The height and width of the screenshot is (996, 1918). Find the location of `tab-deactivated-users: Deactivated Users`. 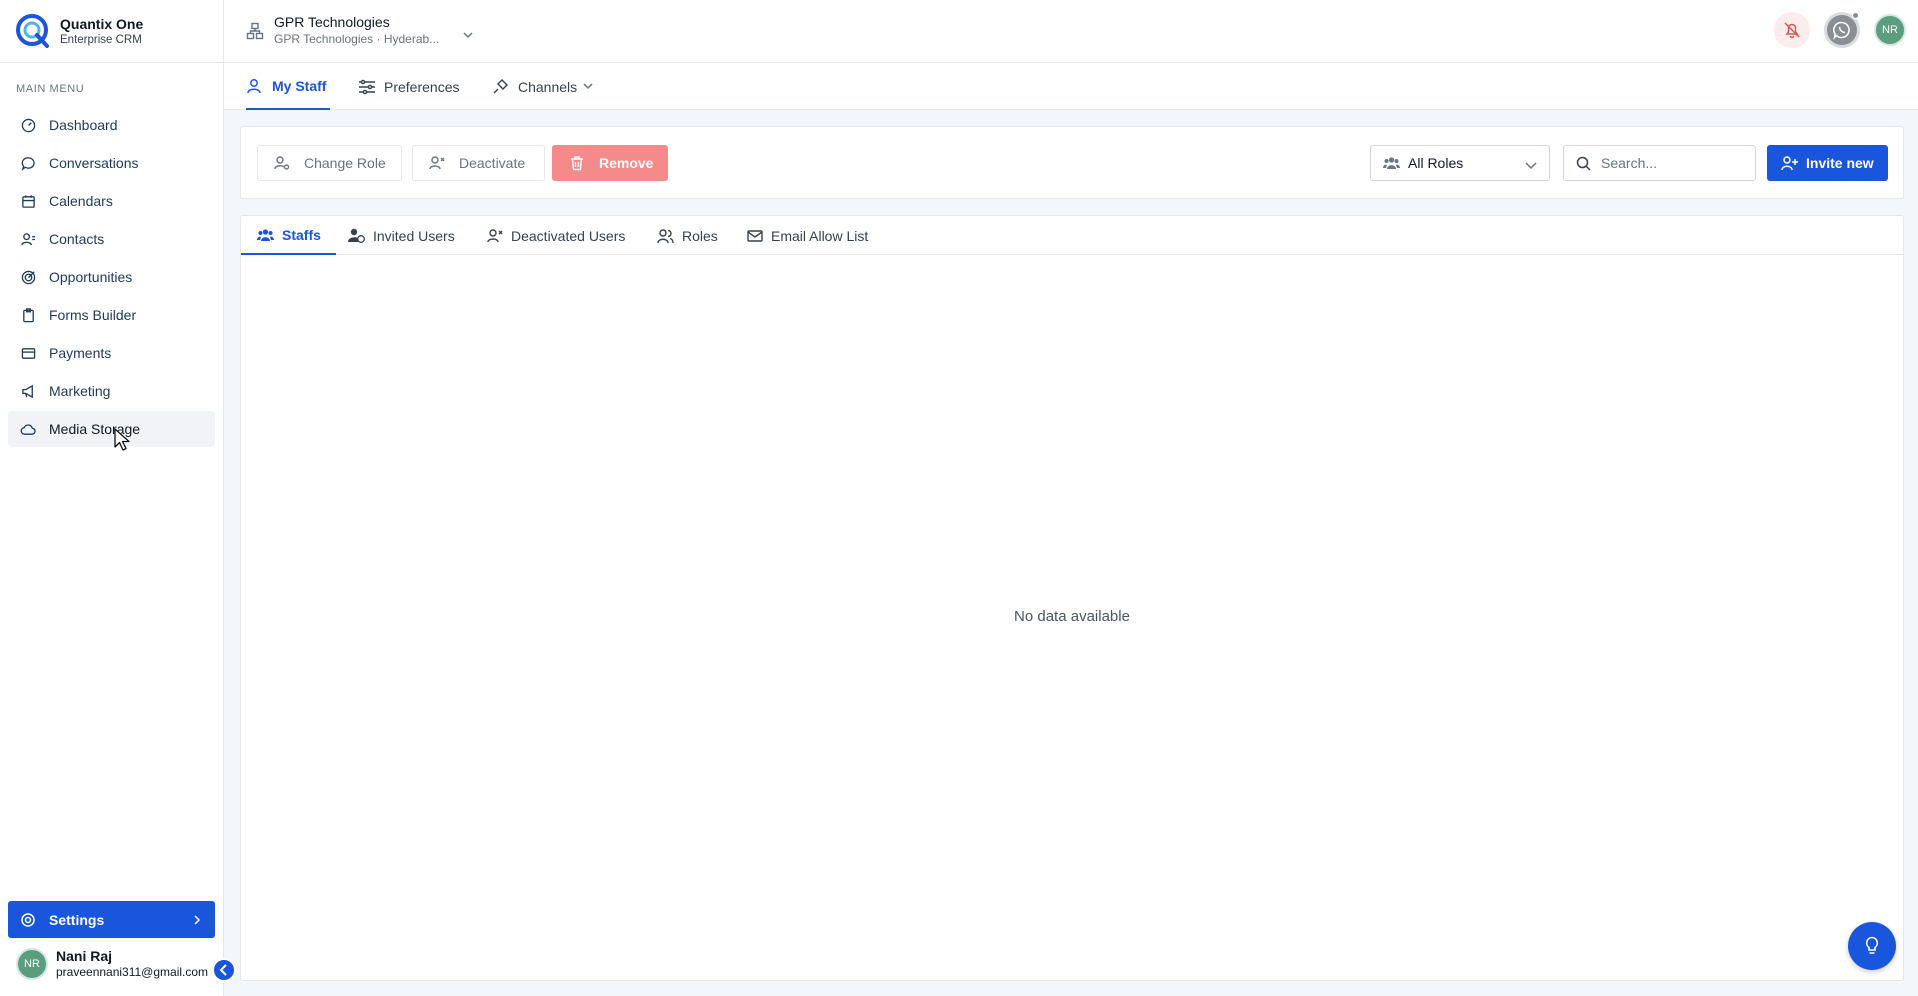

tab-deactivated-users: Deactivated Users is located at coordinates (556, 235).